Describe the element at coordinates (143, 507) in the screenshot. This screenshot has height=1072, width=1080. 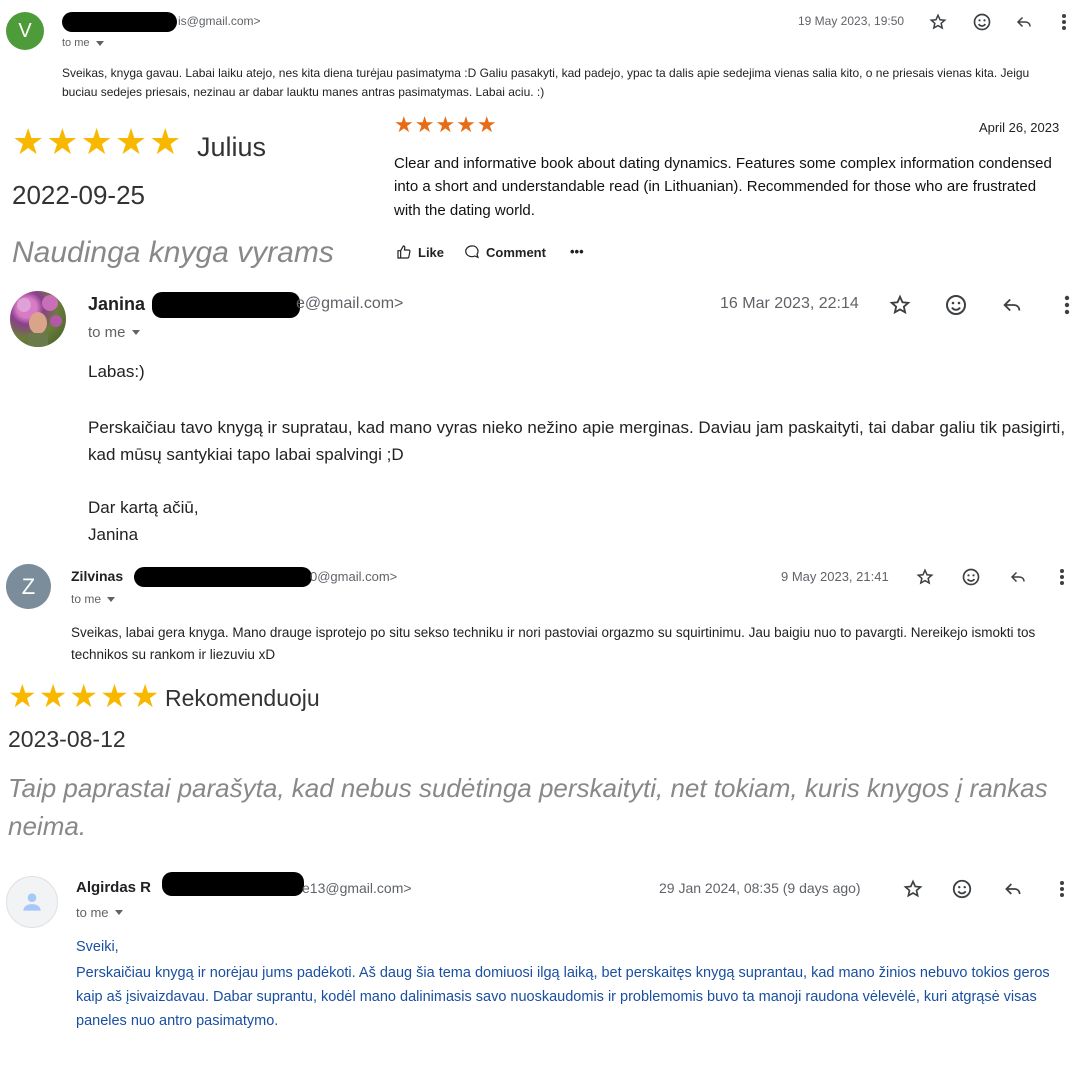
I see `email-closing: Dar kartą ačiū,` at that location.